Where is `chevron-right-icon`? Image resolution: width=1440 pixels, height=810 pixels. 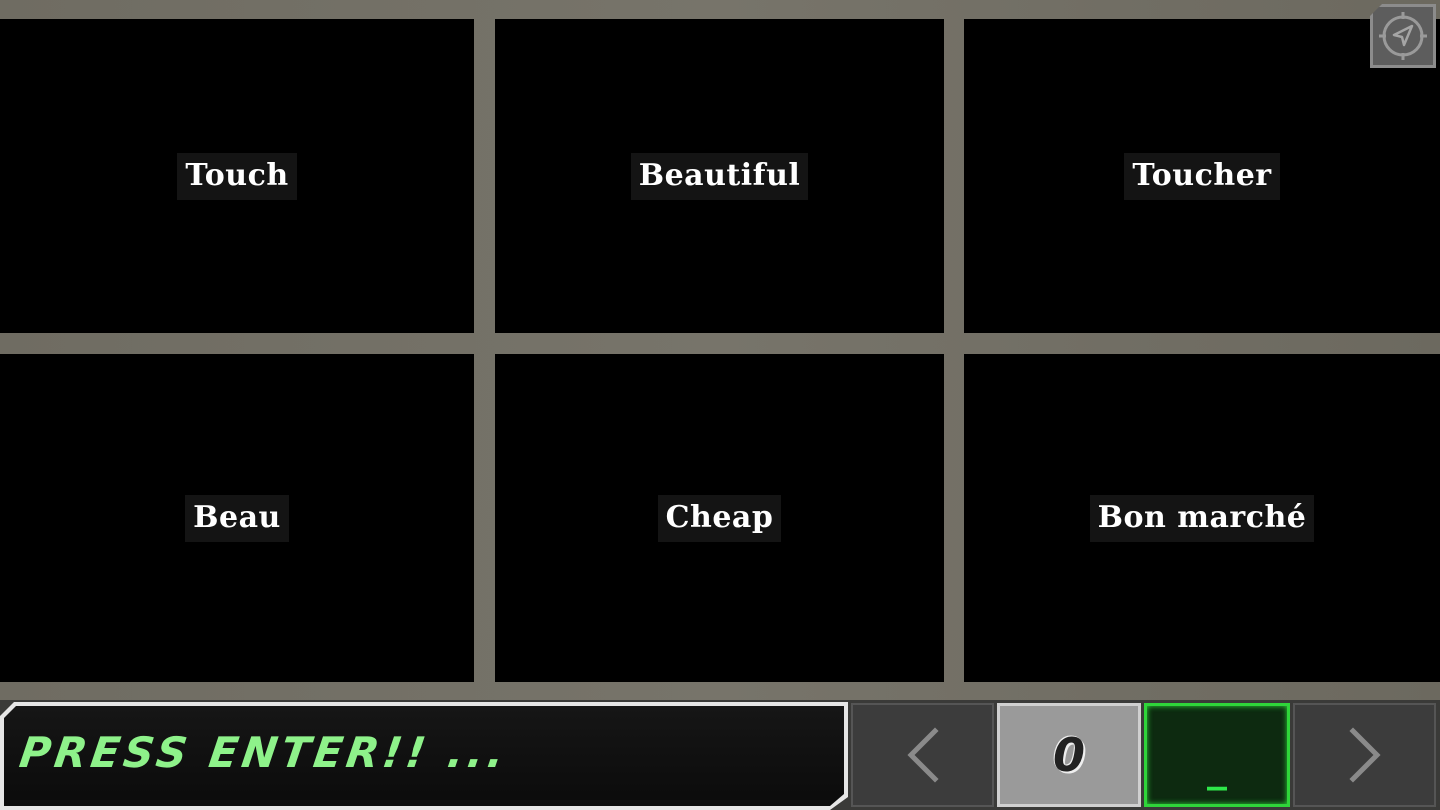 chevron-right-icon is located at coordinates (1364, 755).